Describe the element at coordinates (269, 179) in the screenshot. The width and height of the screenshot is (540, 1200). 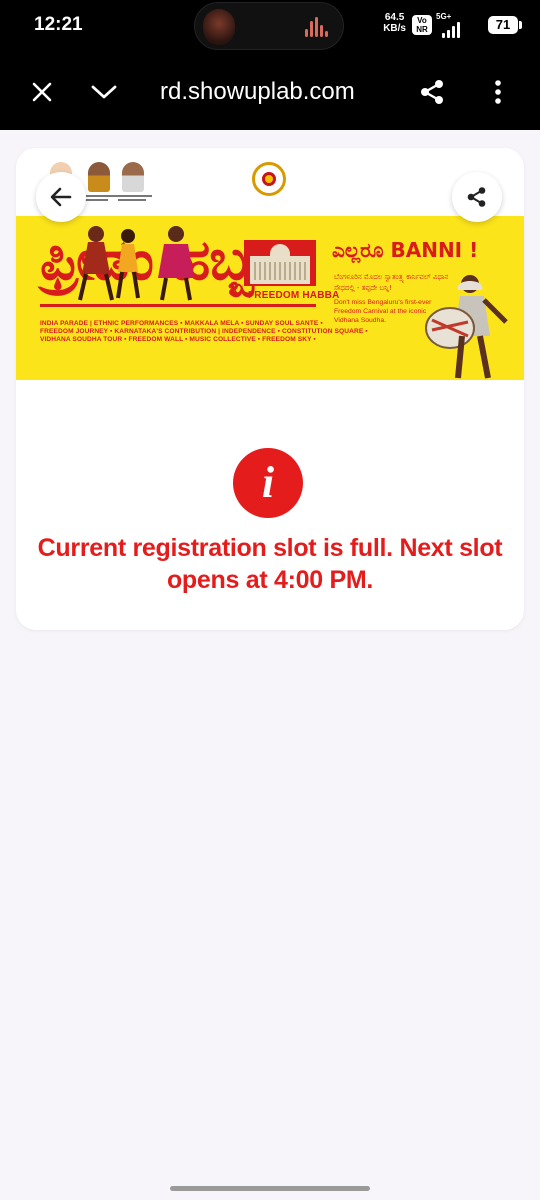
I see `karnataka-emblem-icon` at that location.